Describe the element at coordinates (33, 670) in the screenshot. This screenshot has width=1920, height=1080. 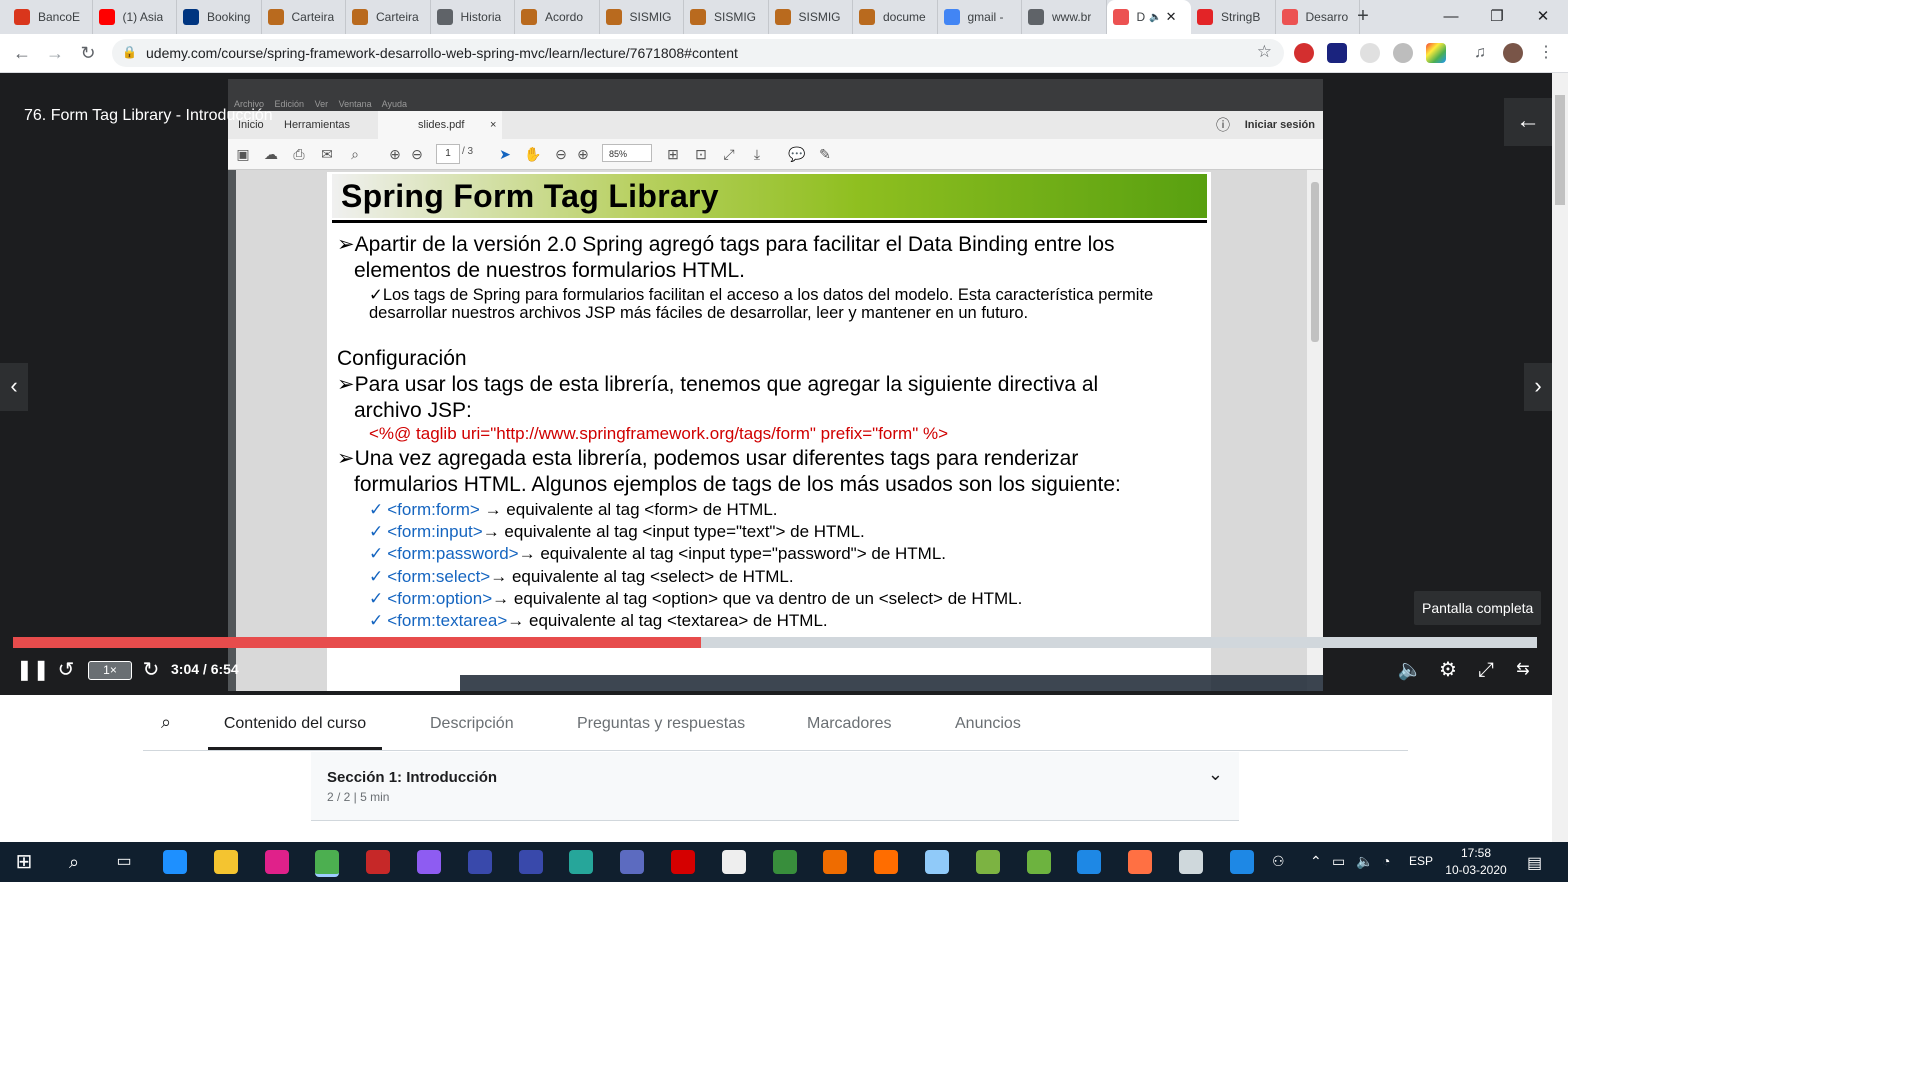
I see `pause-icon: ❚❚` at that location.